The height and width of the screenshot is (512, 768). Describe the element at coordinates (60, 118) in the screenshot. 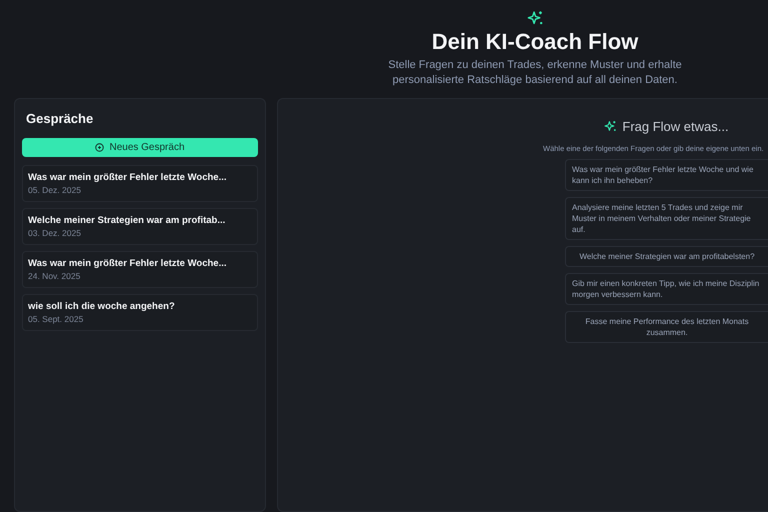

I see `sidebar-title: Gespräche` at that location.